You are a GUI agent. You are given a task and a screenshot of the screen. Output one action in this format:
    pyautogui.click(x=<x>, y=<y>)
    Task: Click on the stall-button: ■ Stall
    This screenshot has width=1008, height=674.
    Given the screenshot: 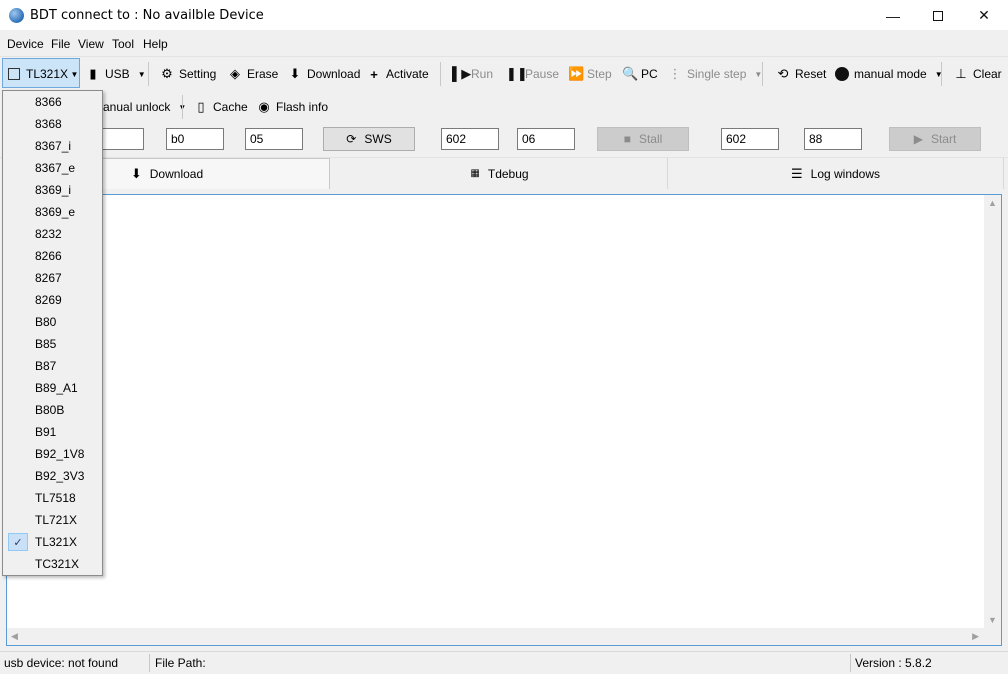 What is the action you would take?
    pyautogui.click(x=643, y=139)
    